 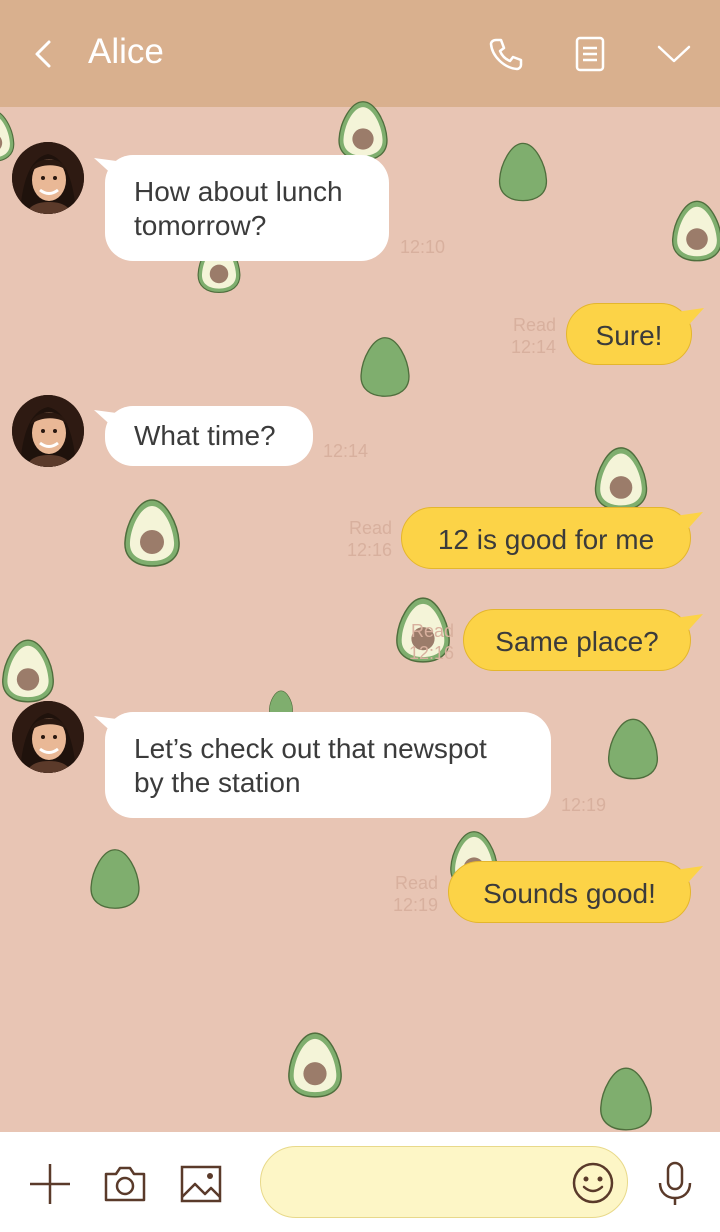 I want to click on photo-button, so click(x=201, y=1184).